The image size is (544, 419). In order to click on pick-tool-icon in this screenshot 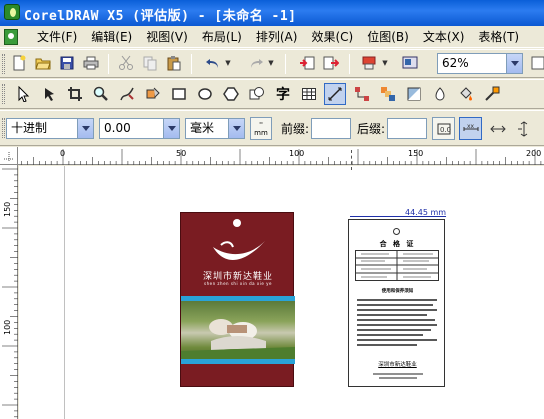, I will do `click(23, 94)`.